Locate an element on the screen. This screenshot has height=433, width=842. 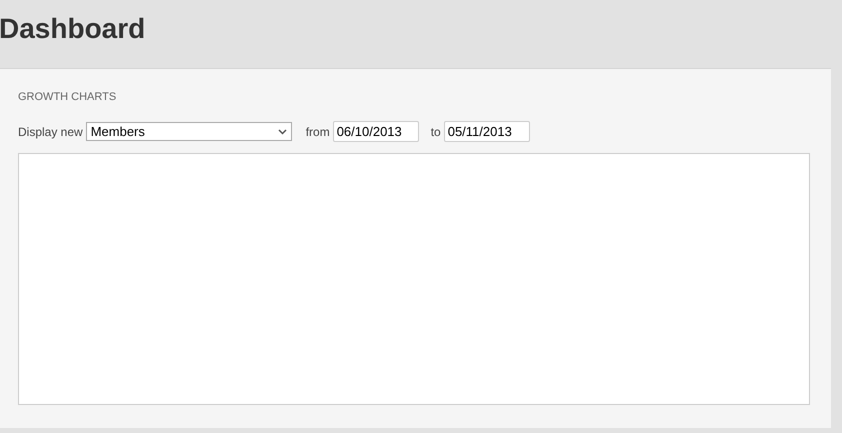
to-date-field: 05/11/2013 is located at coordinates (487, 131).